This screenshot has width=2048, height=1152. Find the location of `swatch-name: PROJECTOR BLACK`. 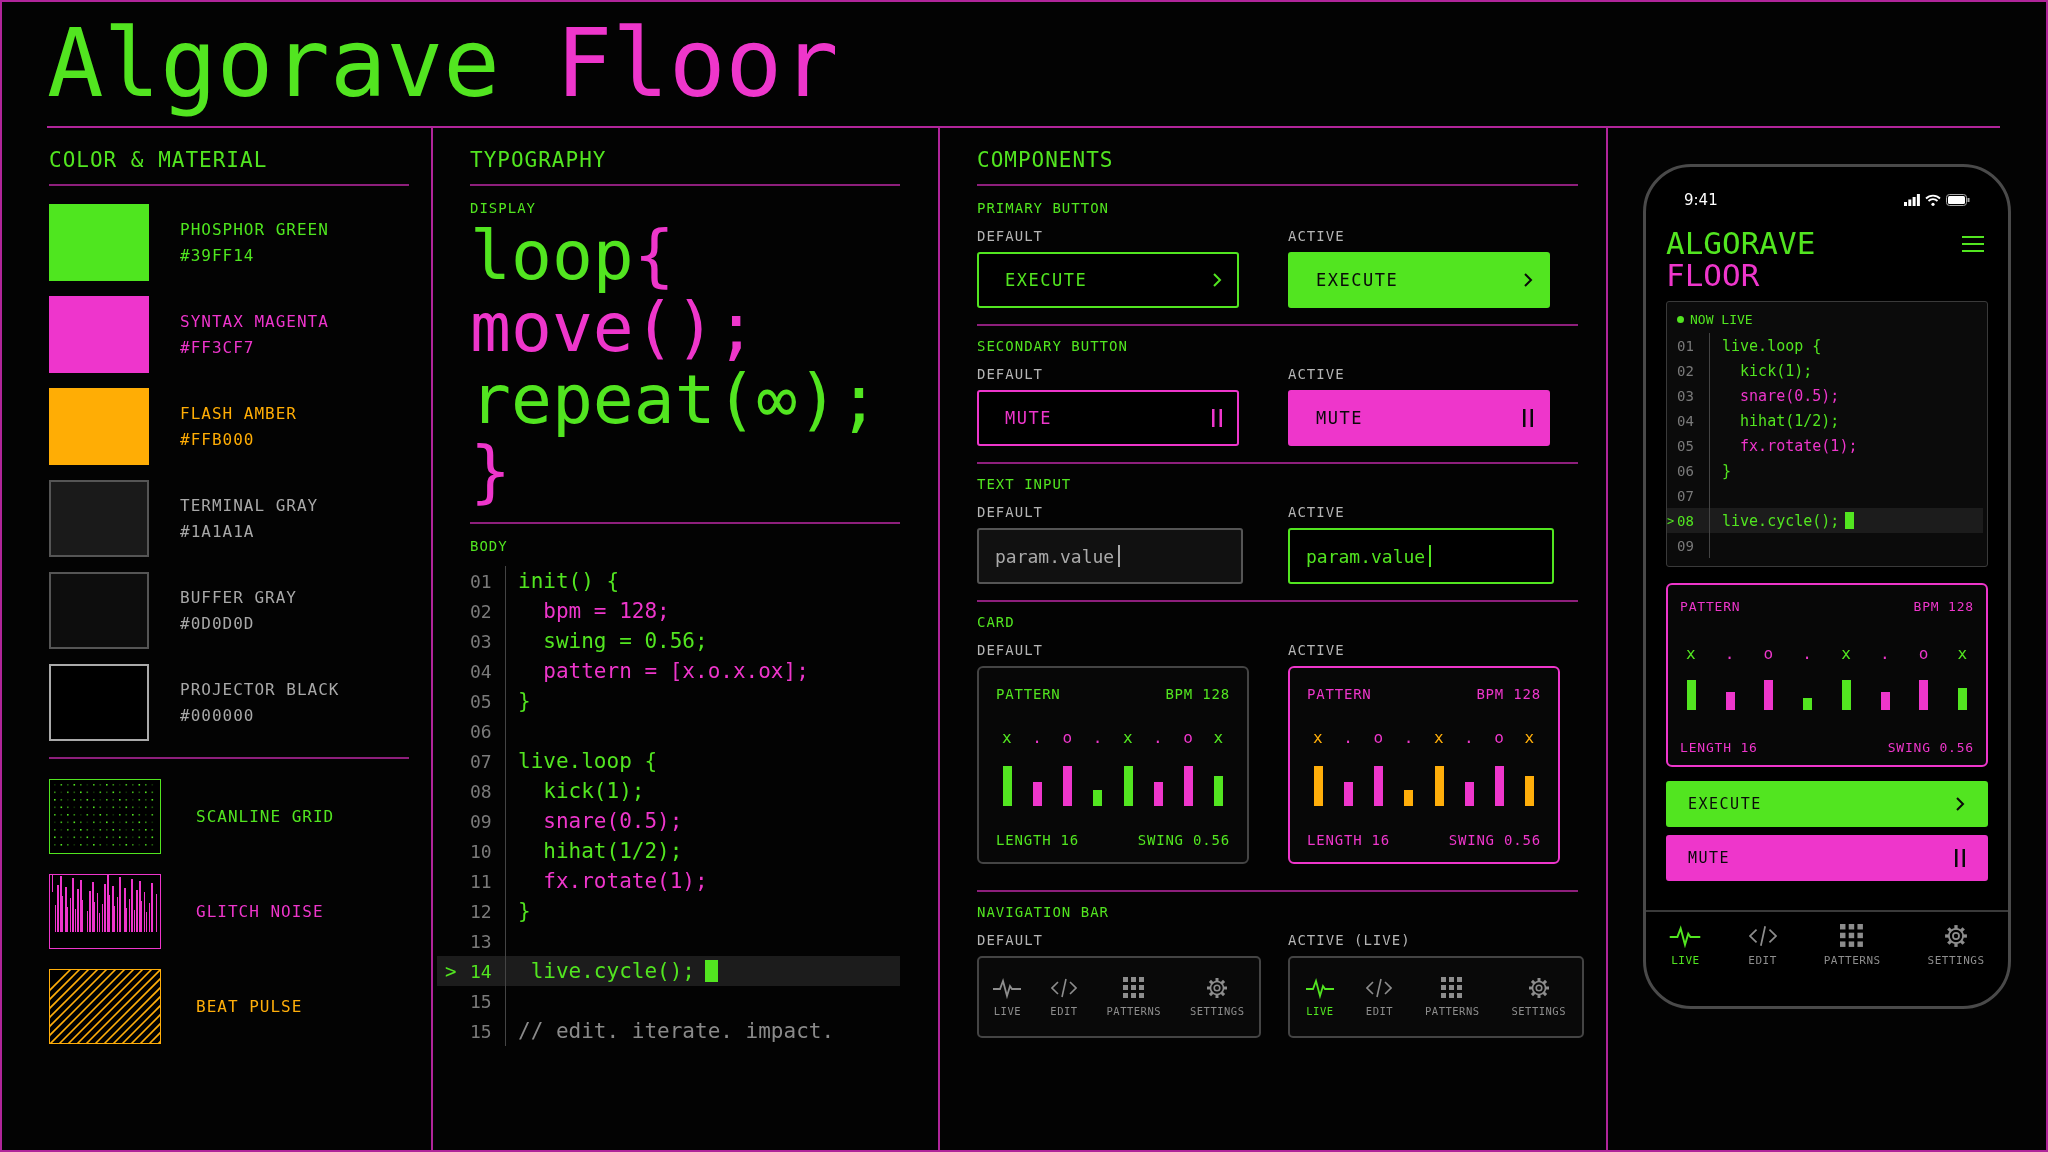

swatch-name: PROJECTOR BLACK is located at coordinates (260, 689).